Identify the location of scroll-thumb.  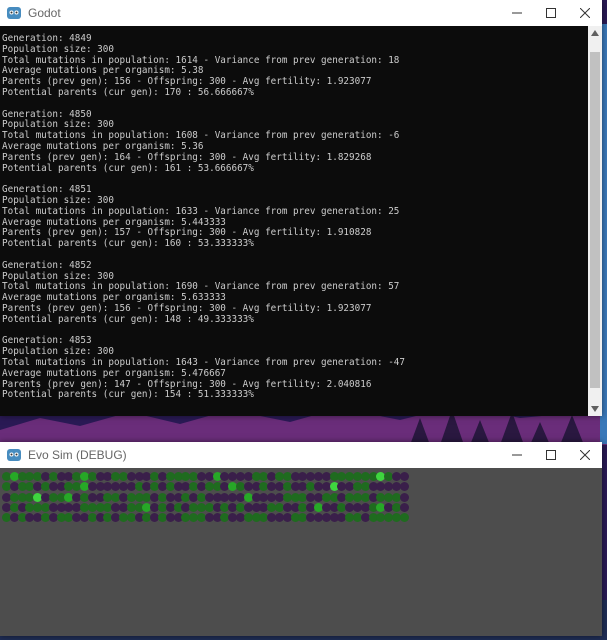
(595, 220).